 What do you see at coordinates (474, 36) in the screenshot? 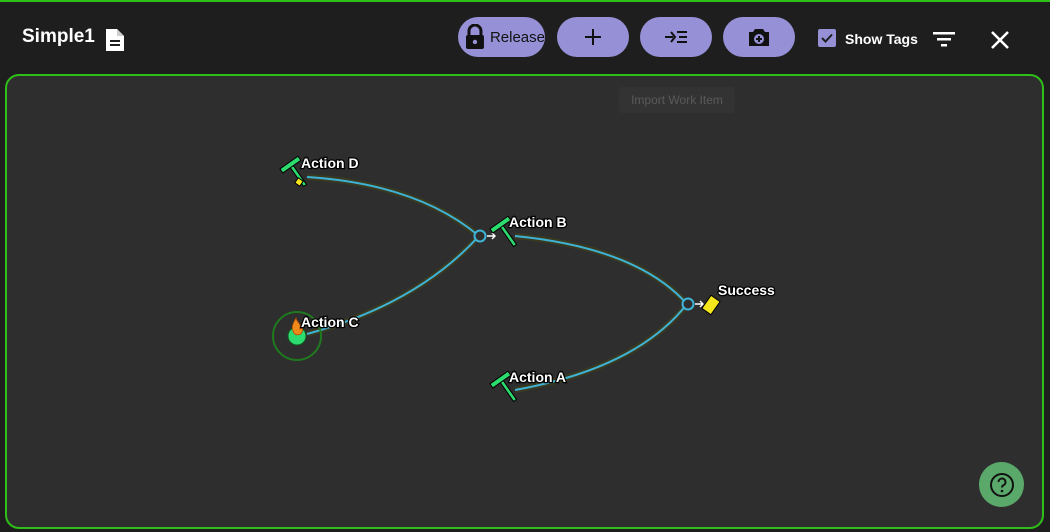
I see `lock-icon` at bounding box center [474, 36].